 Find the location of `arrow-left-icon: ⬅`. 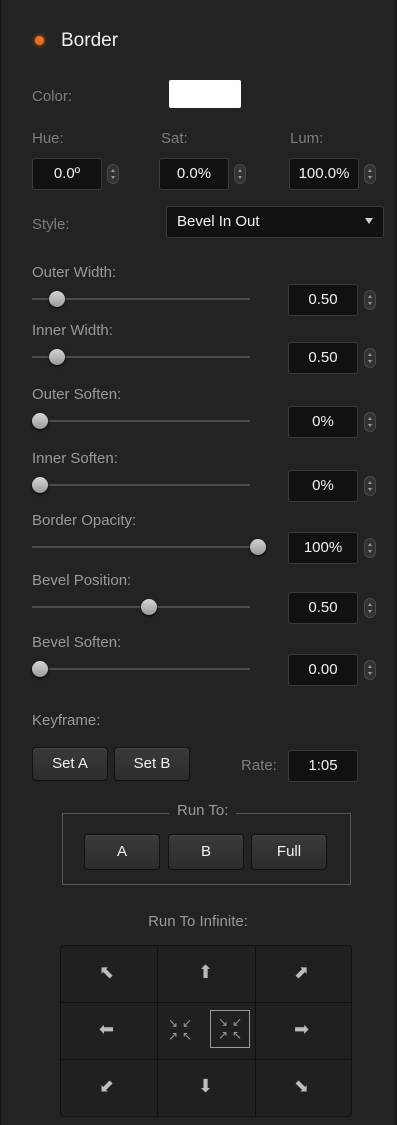

arrow-left-icon: ⬅ is located at coordinates (107, 1029).